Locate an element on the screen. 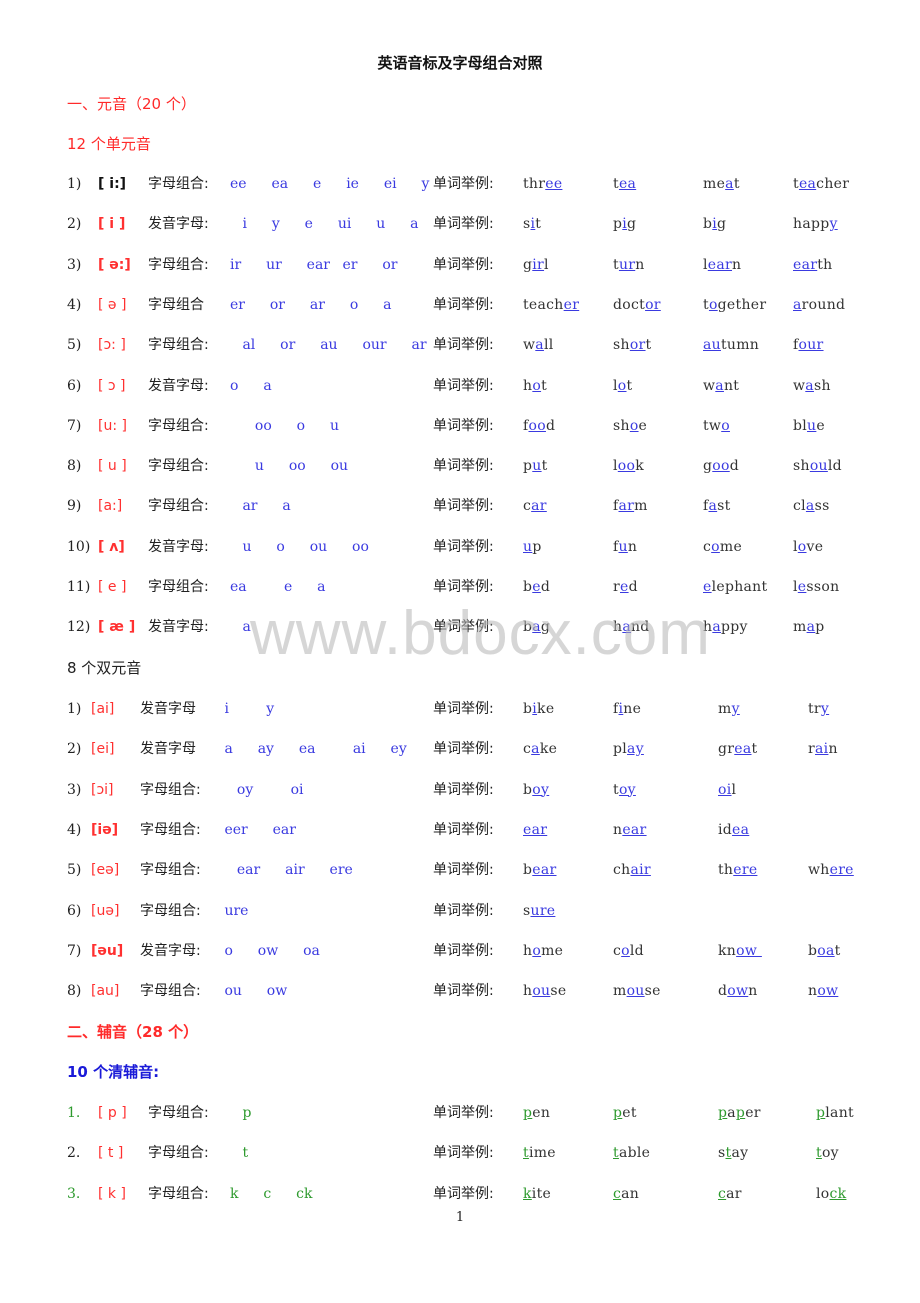 Image resolution: width=920 pixels, height=1303 pixels. example-word: big is located at coordinates (715, 224).